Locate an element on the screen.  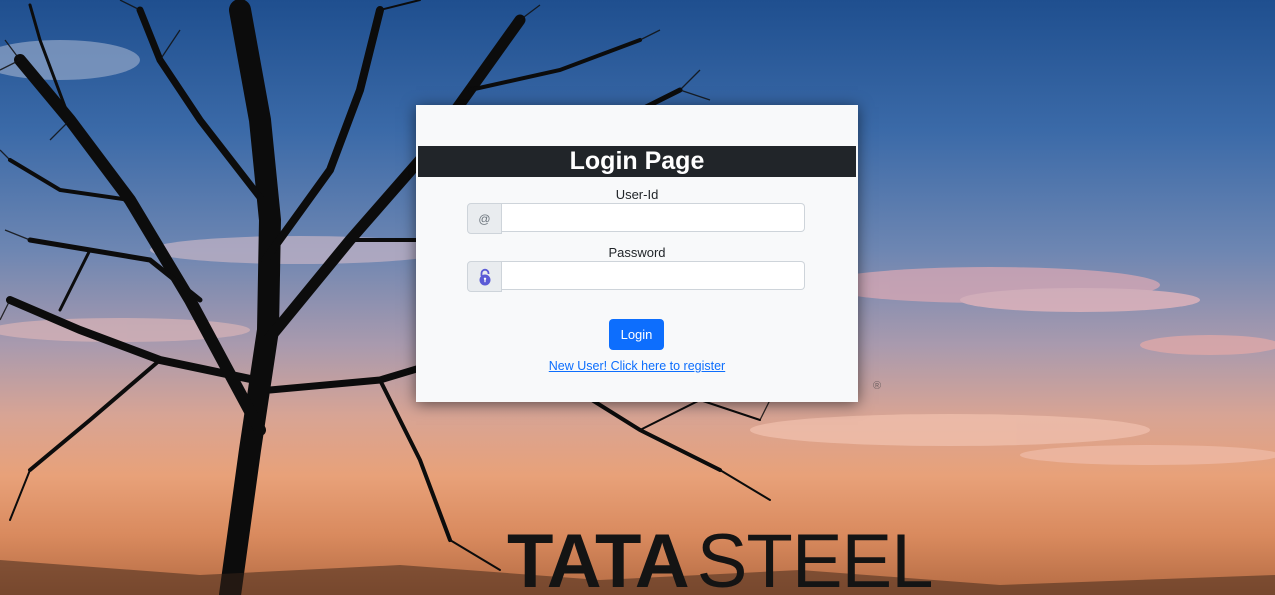
brand-logo-text: TATA STEEL is located at coordinates (720, 557).